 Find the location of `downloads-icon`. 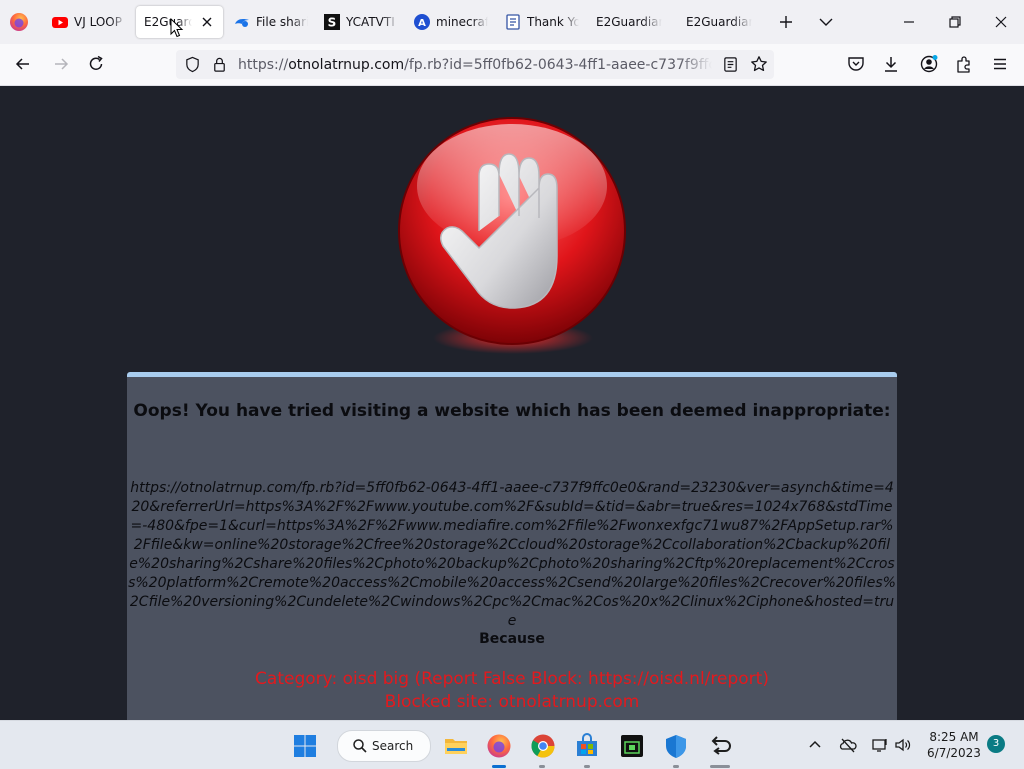

downloads-icon is located at coordinates (891, 64).